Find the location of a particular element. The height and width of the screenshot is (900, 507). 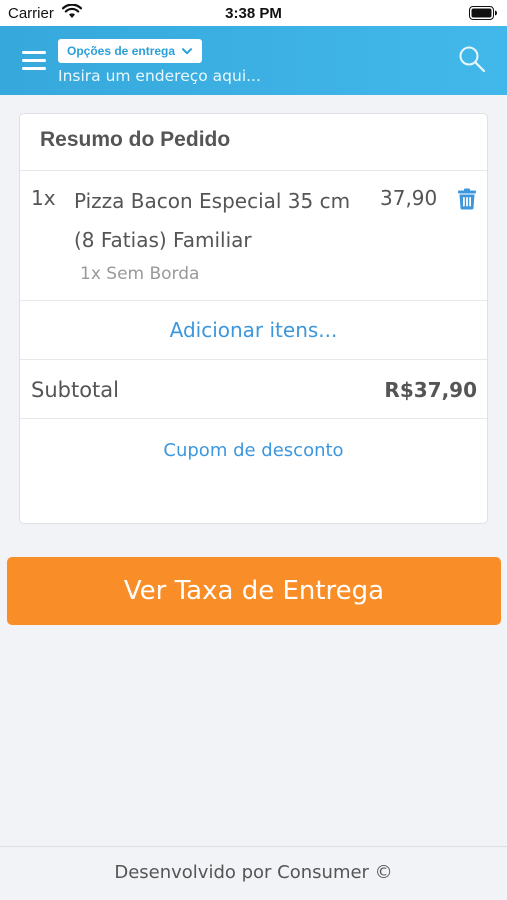

footer-credit: Desenvolvido por Consumer © is located at coordinates (253, 872).